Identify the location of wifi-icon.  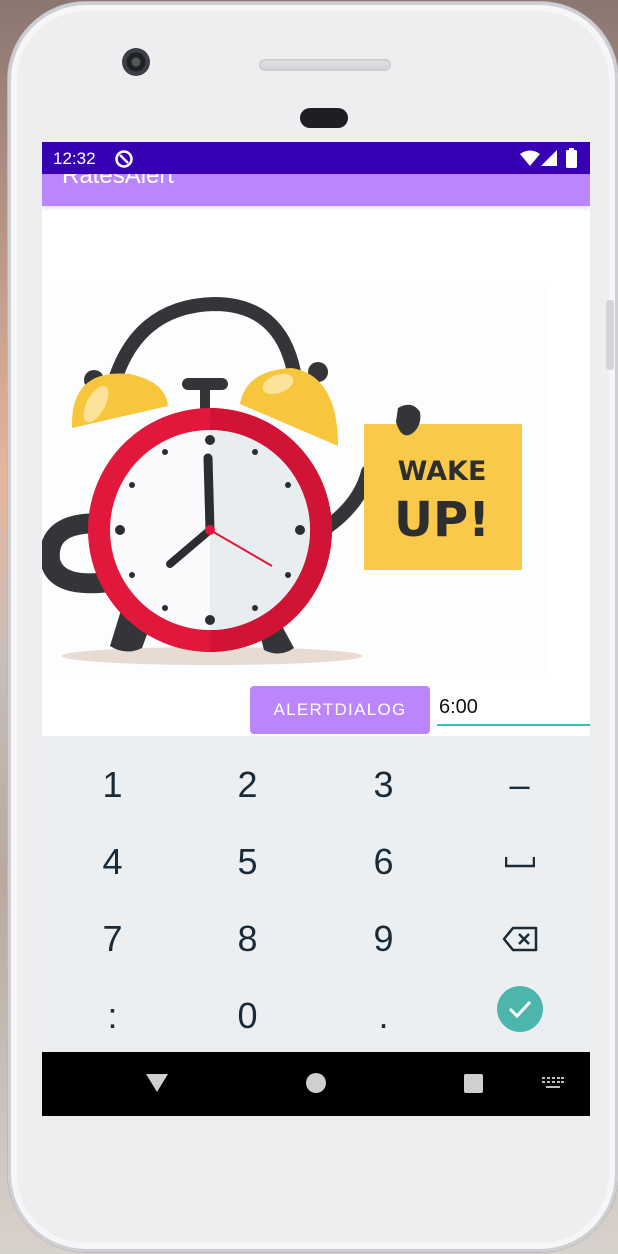
(530, 158).